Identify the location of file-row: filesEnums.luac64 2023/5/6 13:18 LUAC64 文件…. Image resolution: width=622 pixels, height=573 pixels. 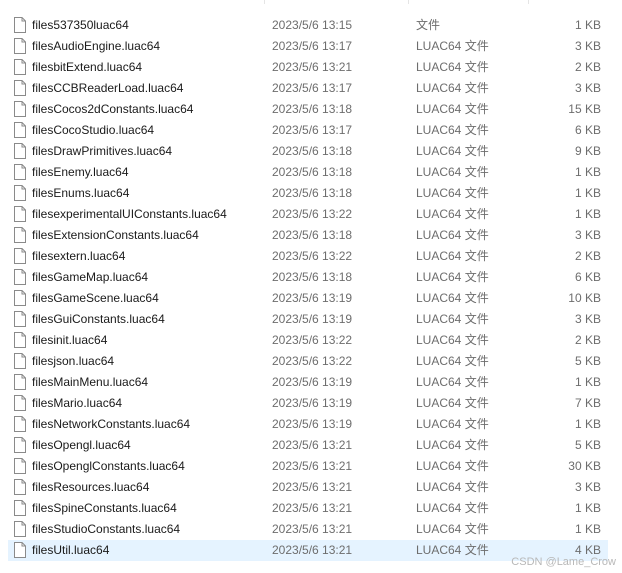
(308, 193).